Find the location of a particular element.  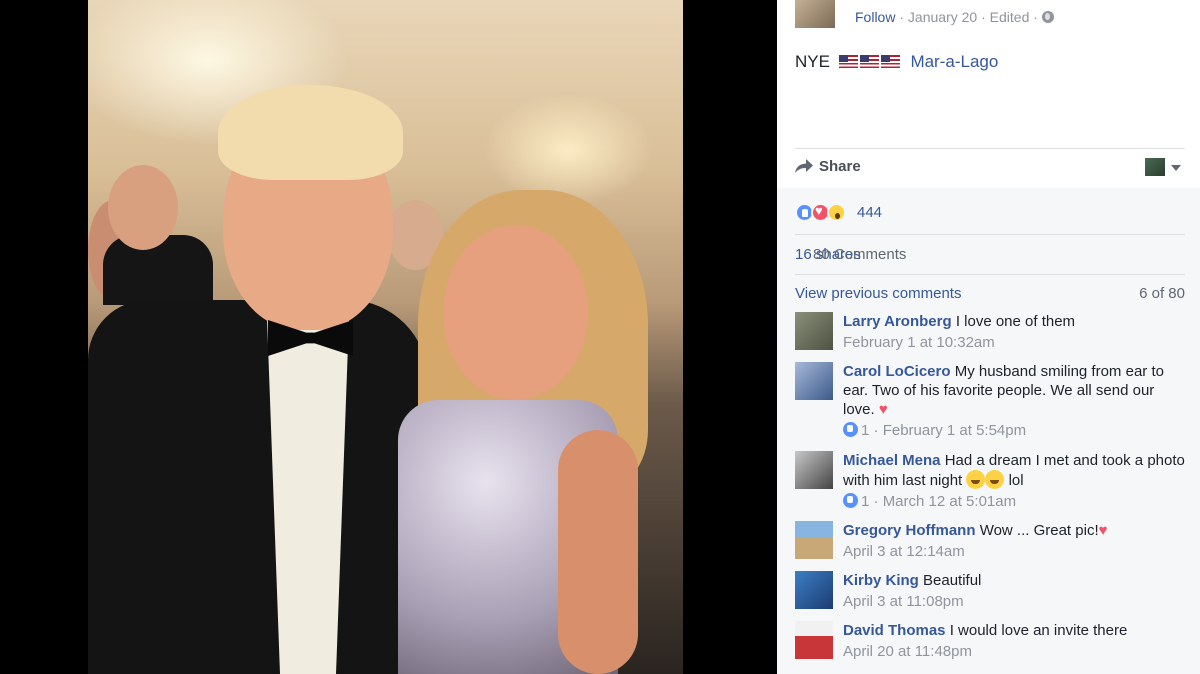

audience-selector is located at coordinates (1165, 168).